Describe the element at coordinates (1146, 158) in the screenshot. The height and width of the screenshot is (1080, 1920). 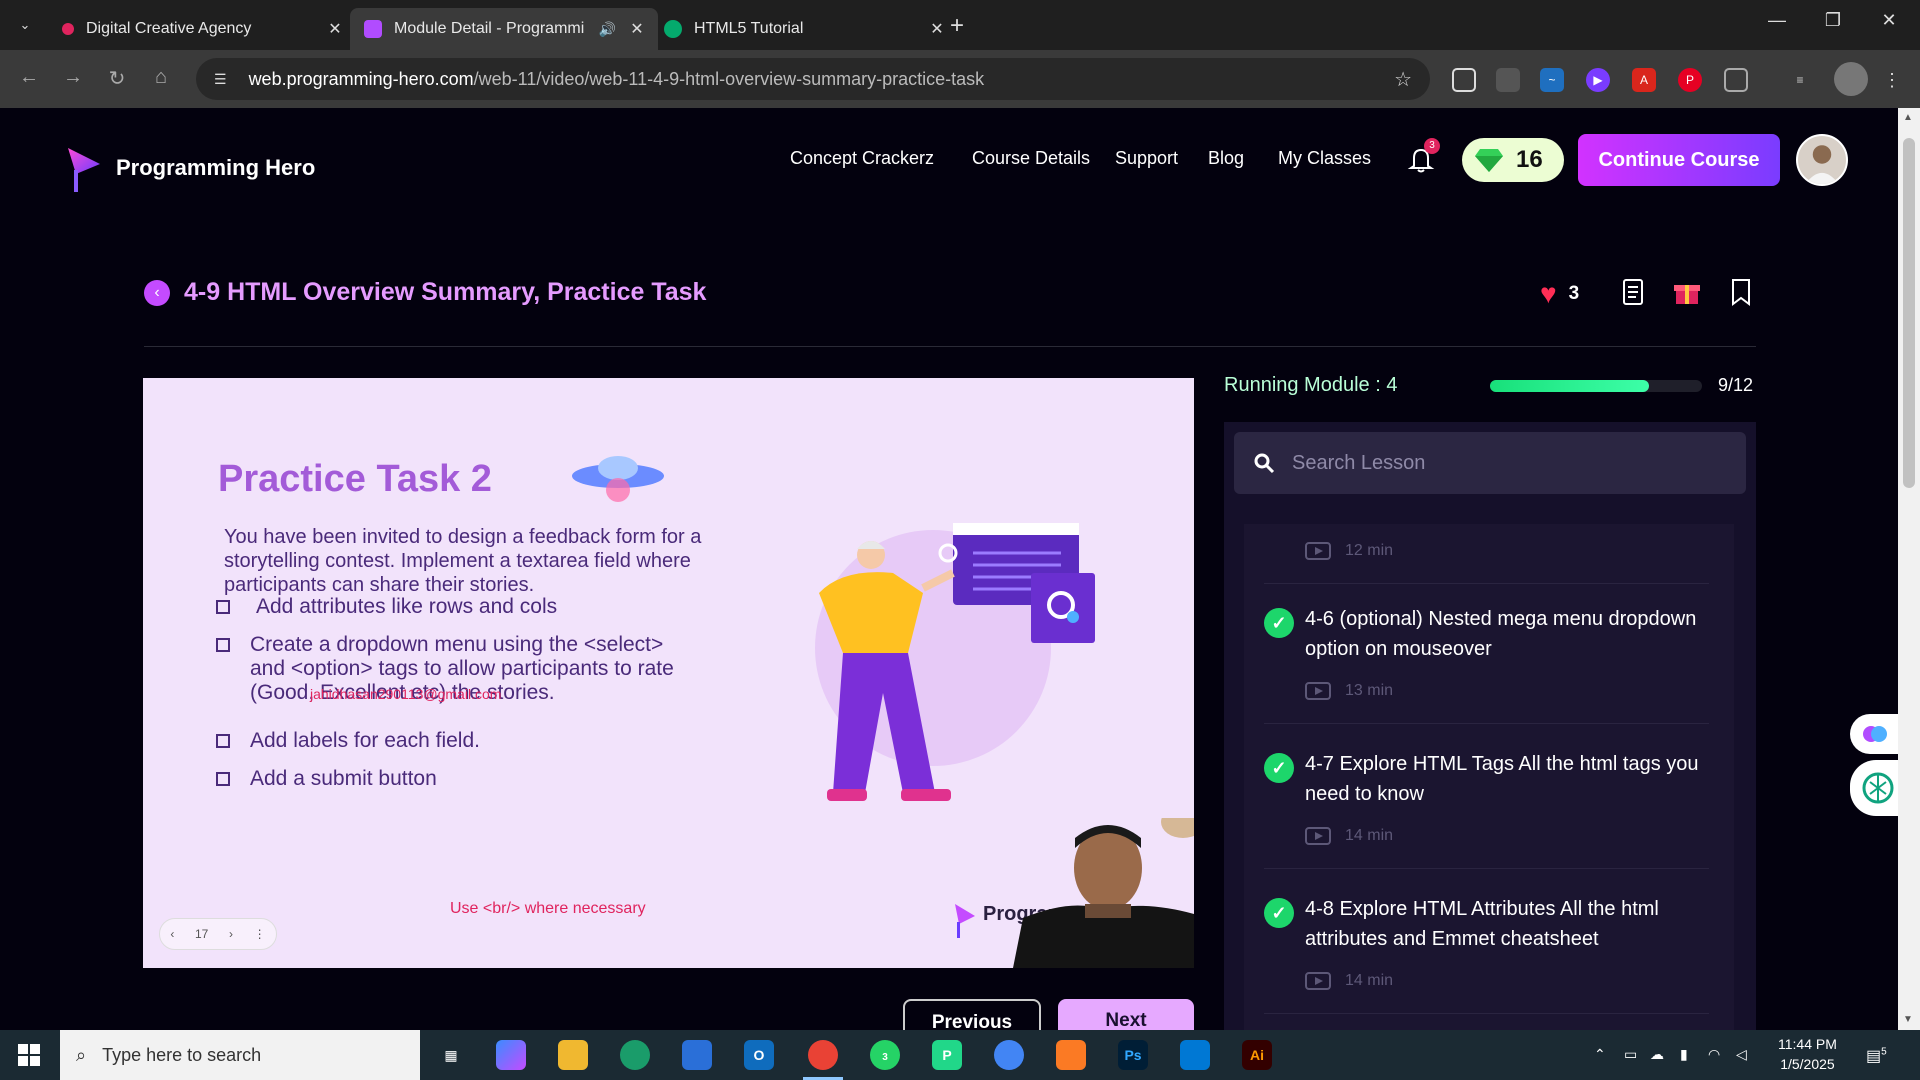
I see `nav-support: Support` at that location.